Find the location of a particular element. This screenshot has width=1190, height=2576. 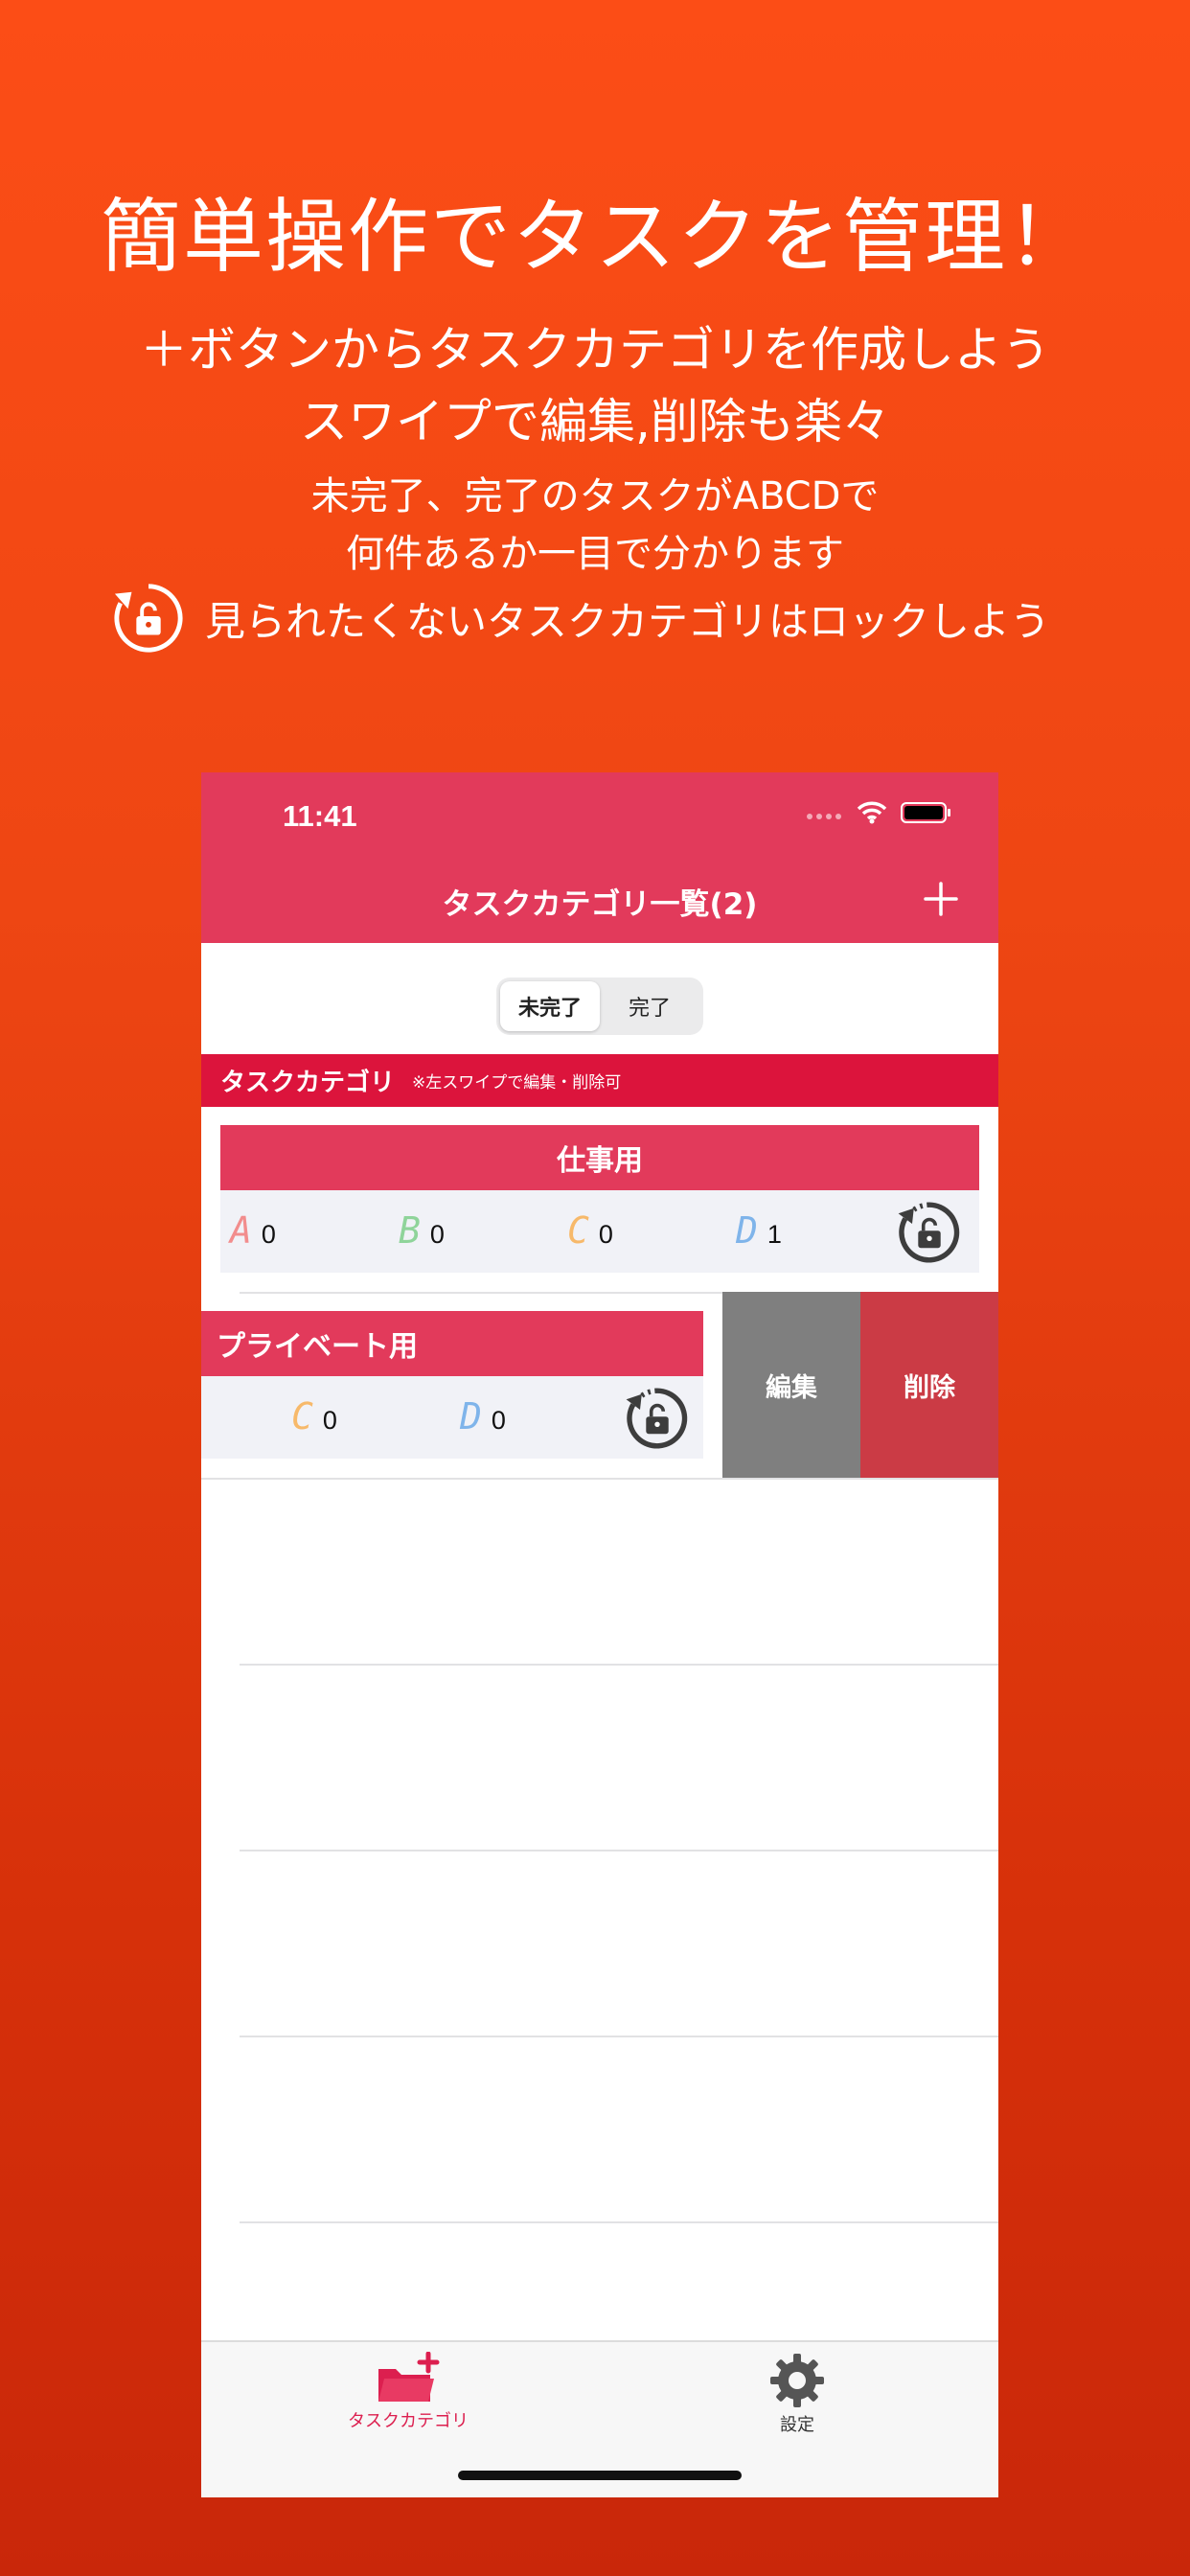

battery-icon is located at coordinates (926, 812).